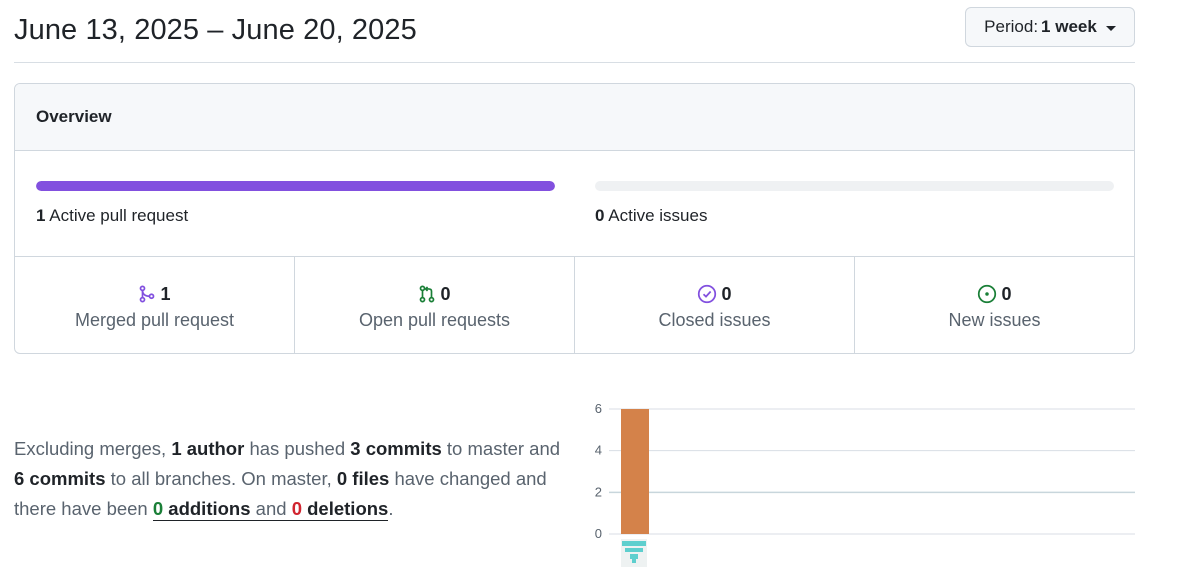  I want to click on deletions-count: 0, so click(296, 508).